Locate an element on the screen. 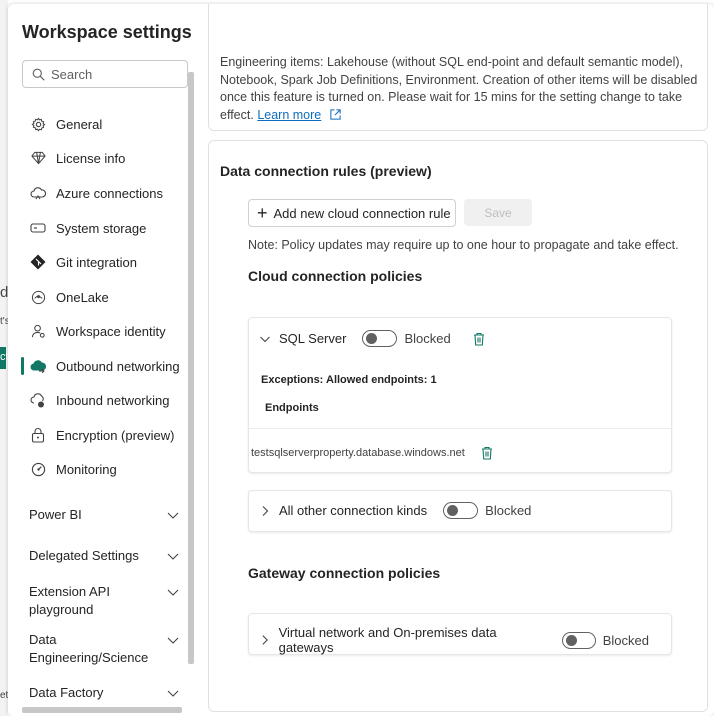  gateway-toggle is located at coordinates (578, 640).